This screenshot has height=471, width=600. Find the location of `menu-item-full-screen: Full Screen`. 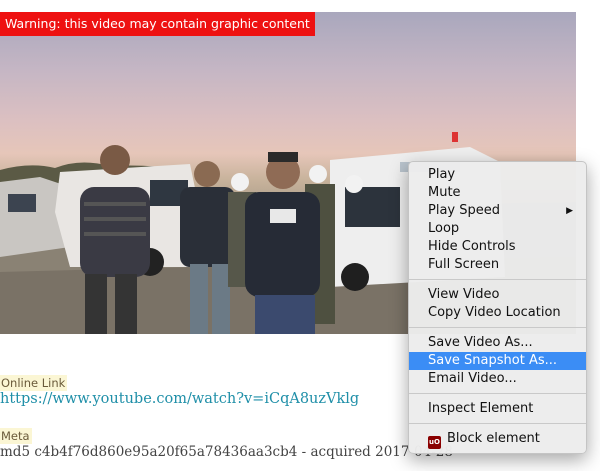

menu-item-full-screen: Full Screen is located at coordinates (497, 265).